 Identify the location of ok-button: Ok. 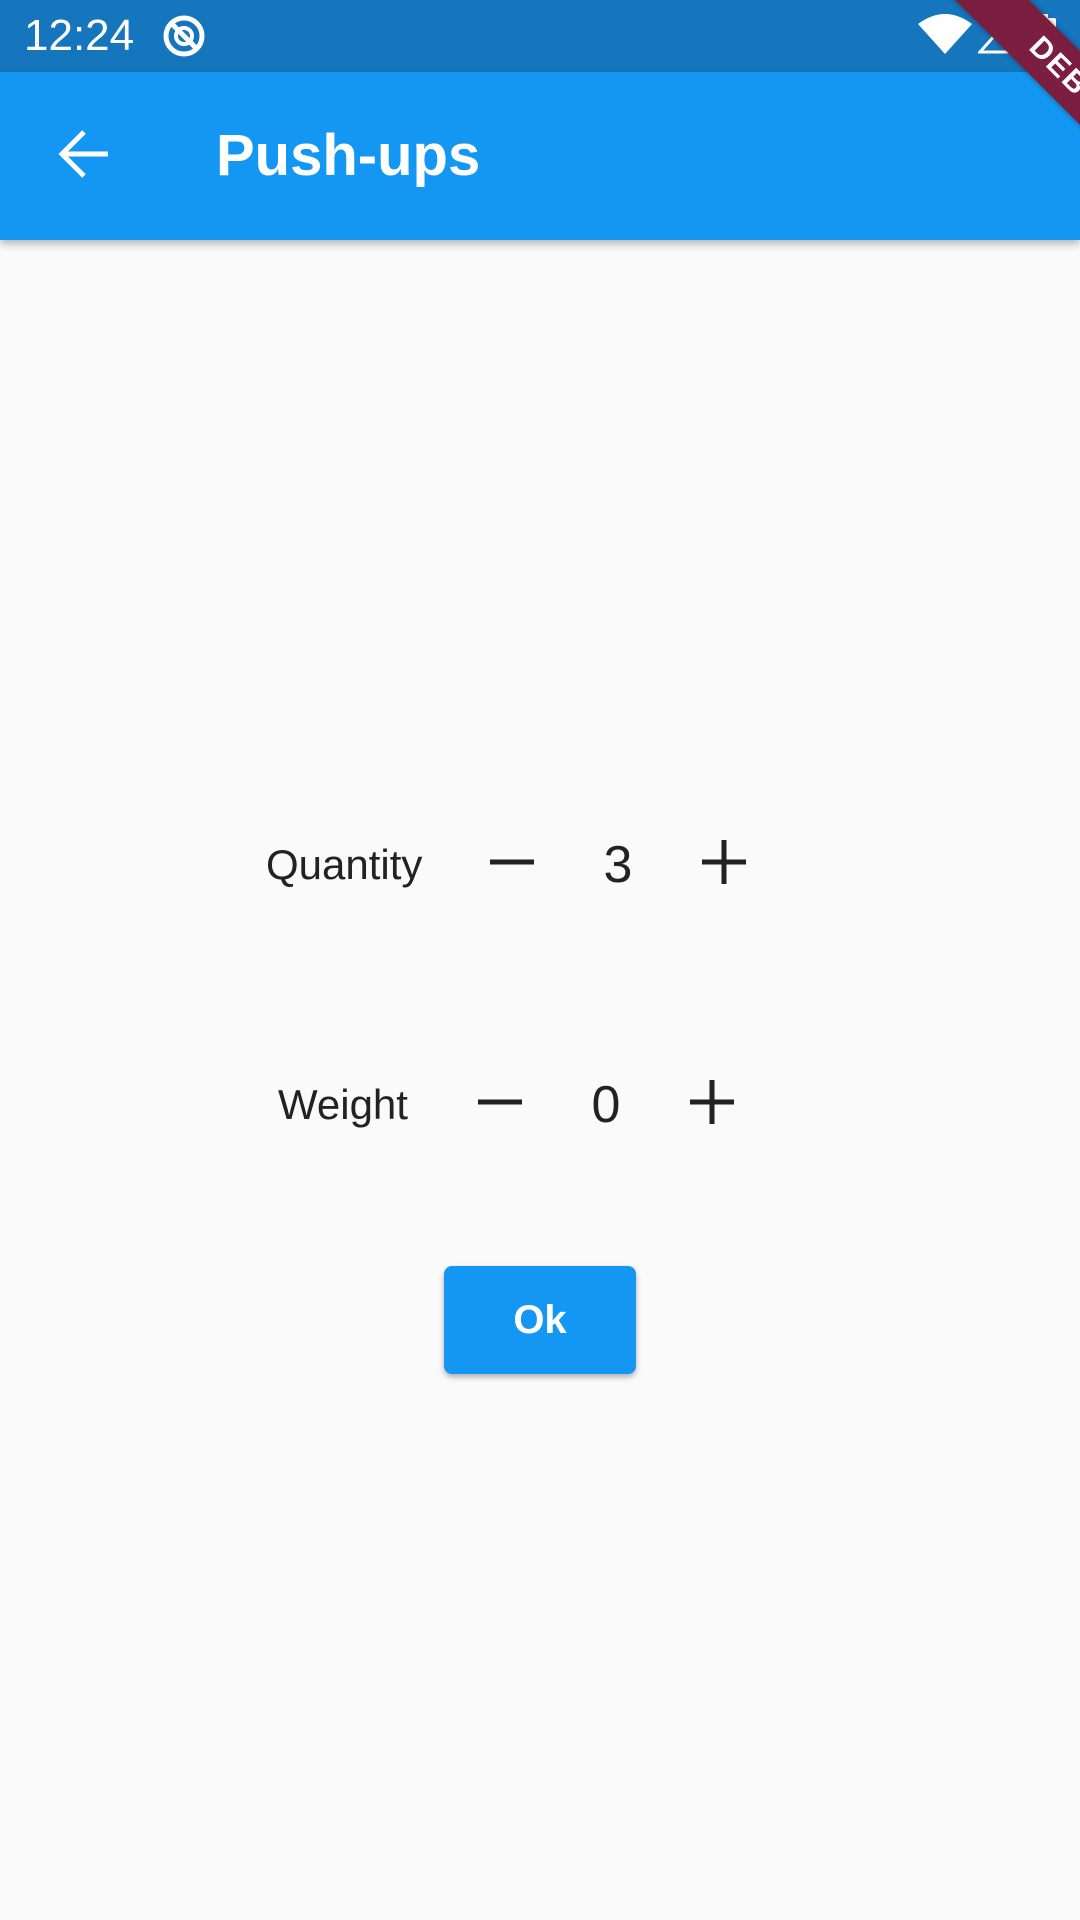
(540, 1320).